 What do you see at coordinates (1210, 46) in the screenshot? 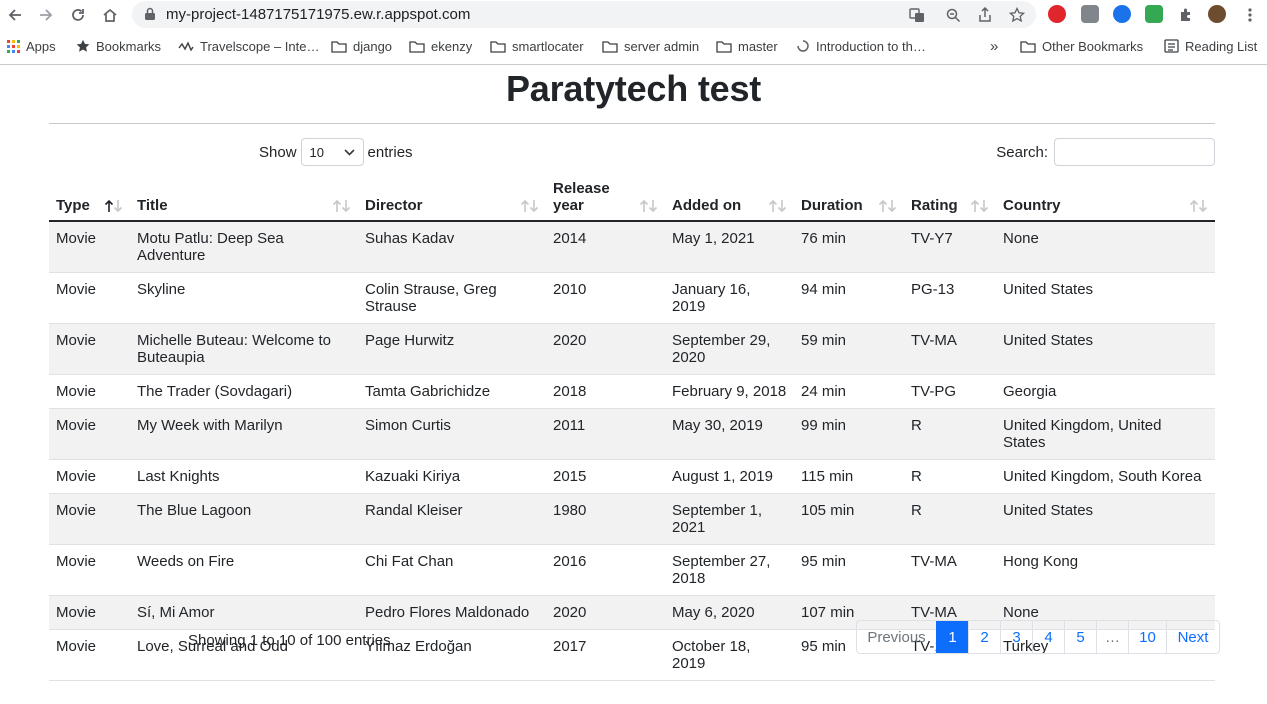
I see `reading-list: Reading List` at bounding box center [1210, 46].